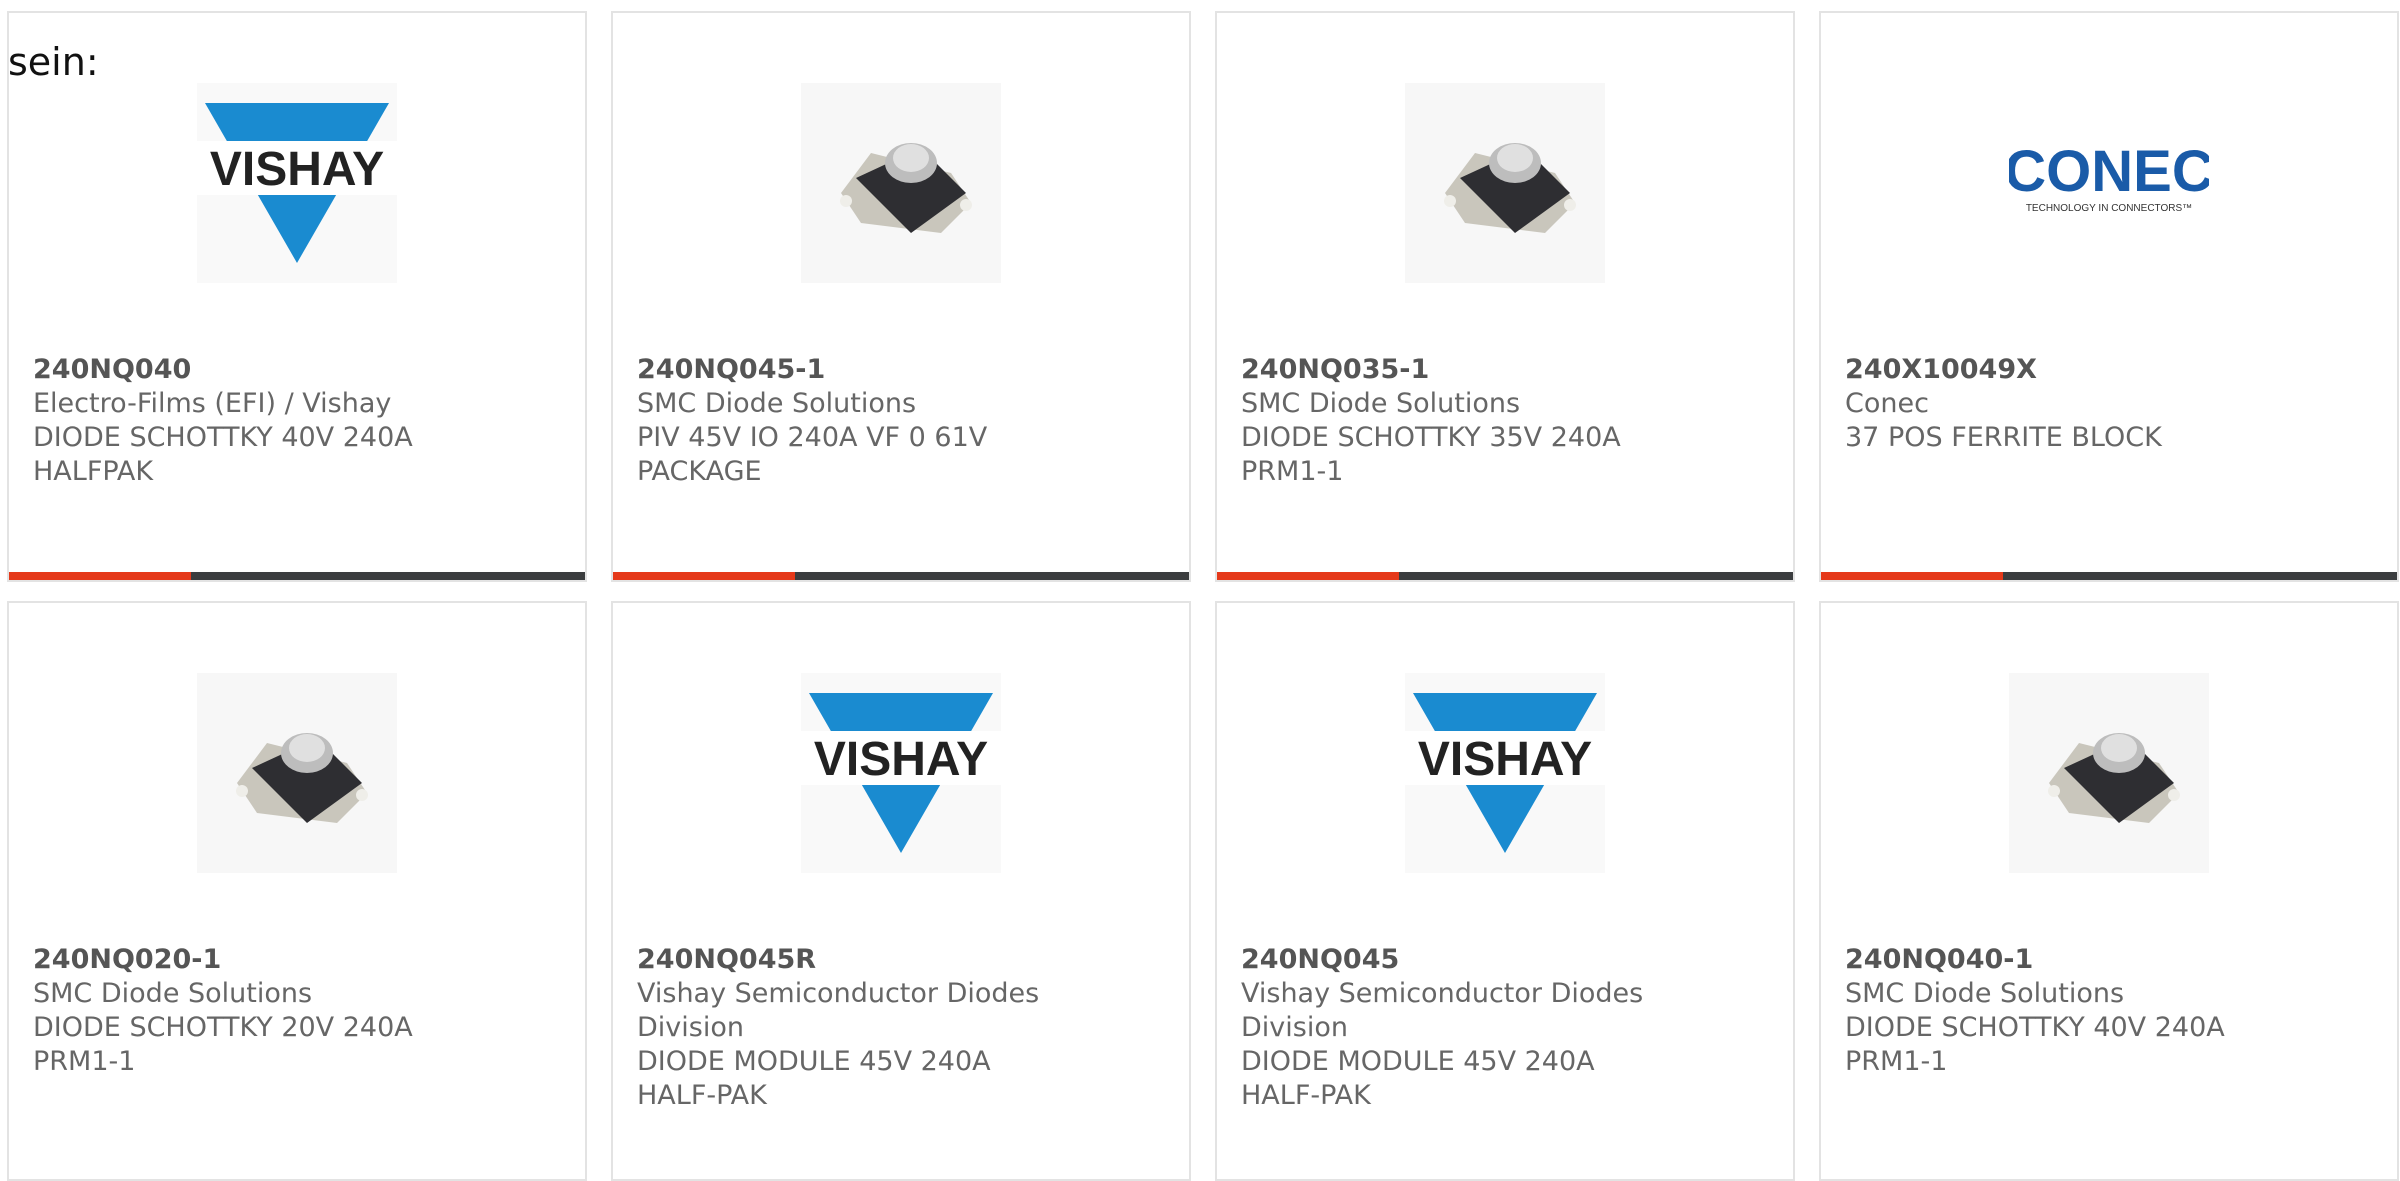  I want to click on part-number: 240NQ020-1, so click(297, 960).